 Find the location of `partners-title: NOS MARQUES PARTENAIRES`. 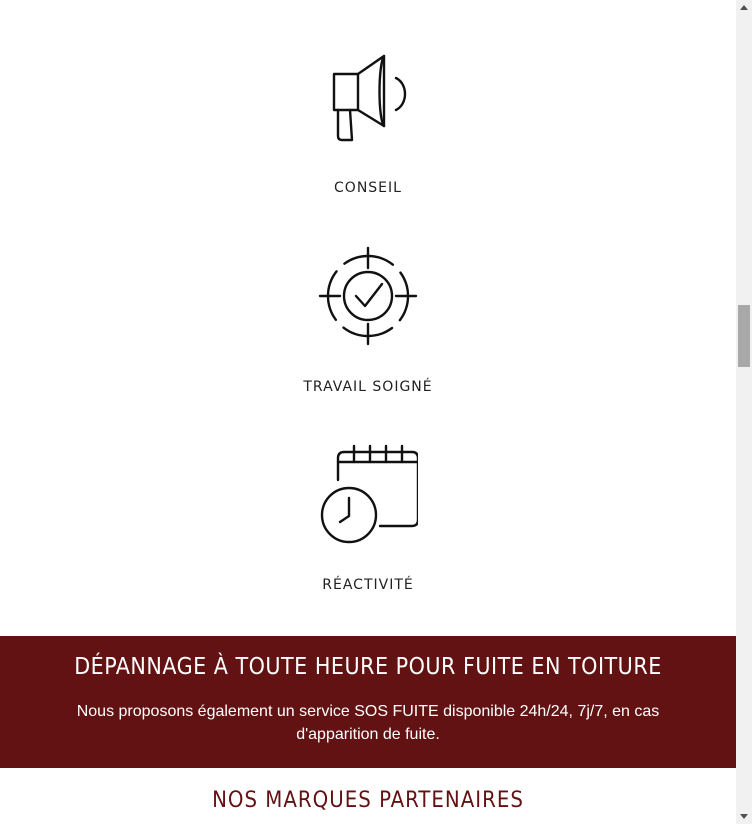

partners-title: NOS MARQUES PARTENAIRES is located at coordinates (368, 800).